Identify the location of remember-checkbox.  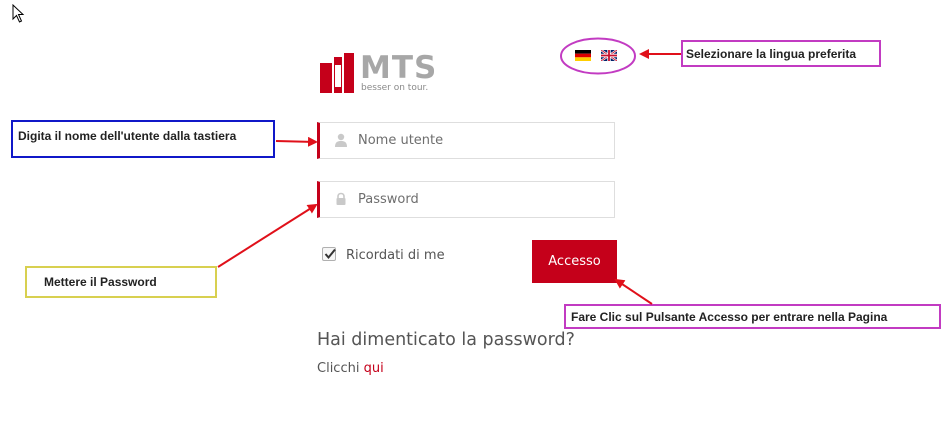
(329, 254).